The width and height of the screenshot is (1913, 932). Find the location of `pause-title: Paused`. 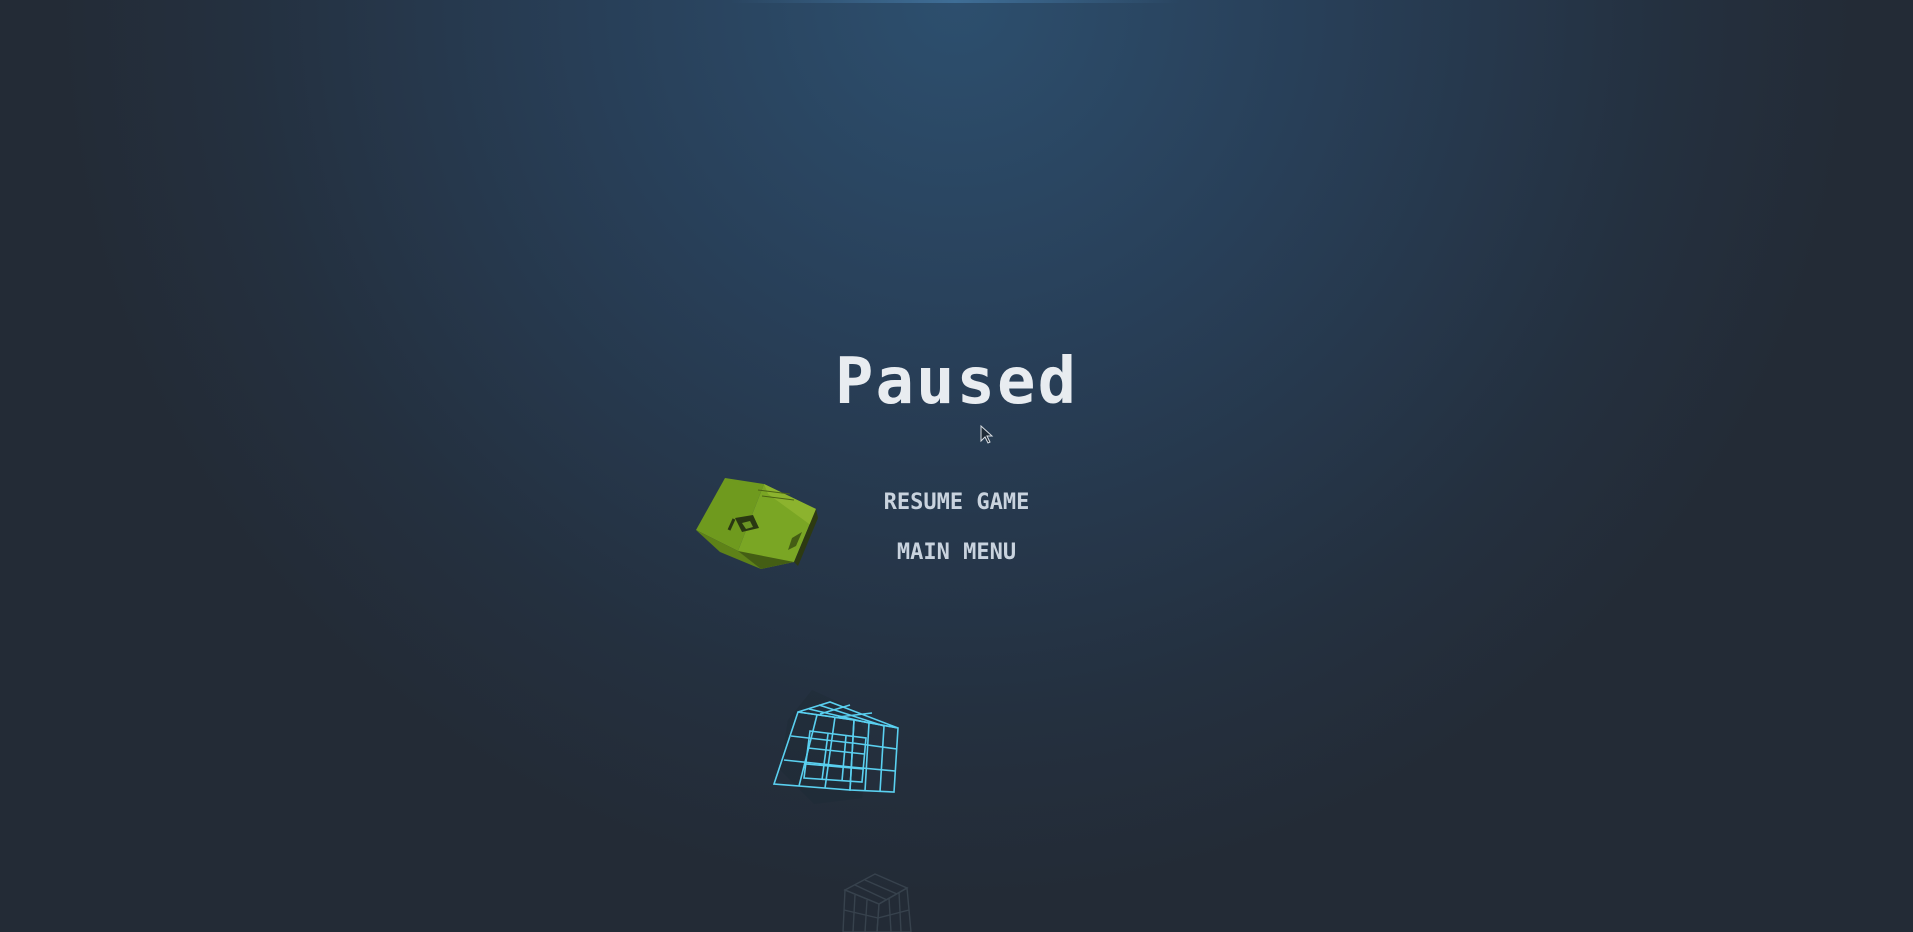

pause-title: Paused is located at coordinates (956, 382).